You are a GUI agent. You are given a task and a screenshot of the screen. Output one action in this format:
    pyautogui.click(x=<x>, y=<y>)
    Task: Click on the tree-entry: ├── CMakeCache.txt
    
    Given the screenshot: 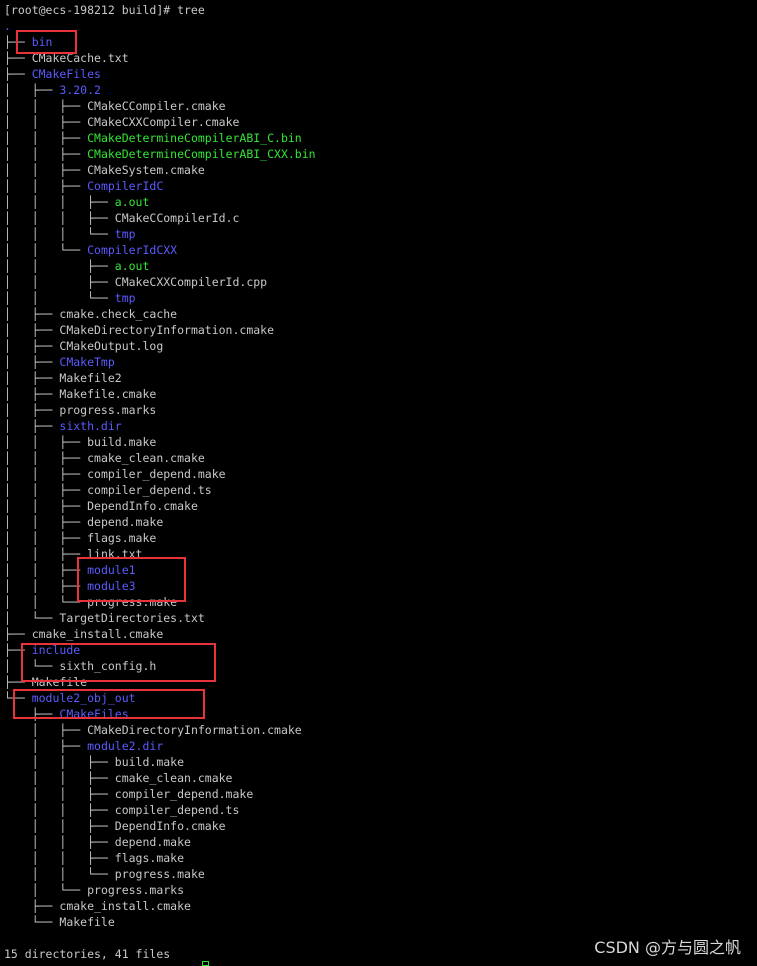 What is the action you would take?
    pyautogui.click(x=66, y=58)
    